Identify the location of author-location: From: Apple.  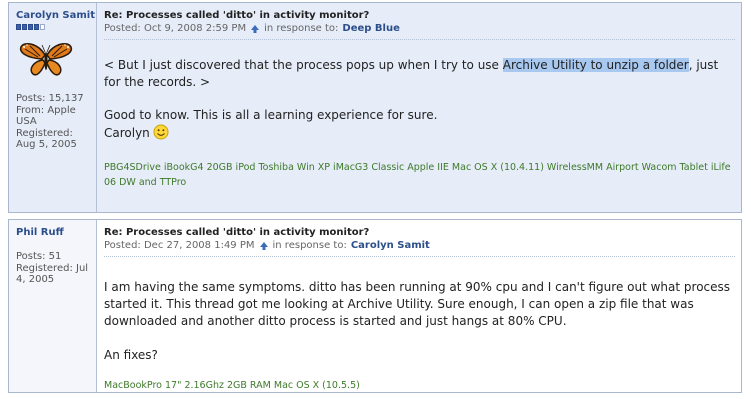
(46, 110).